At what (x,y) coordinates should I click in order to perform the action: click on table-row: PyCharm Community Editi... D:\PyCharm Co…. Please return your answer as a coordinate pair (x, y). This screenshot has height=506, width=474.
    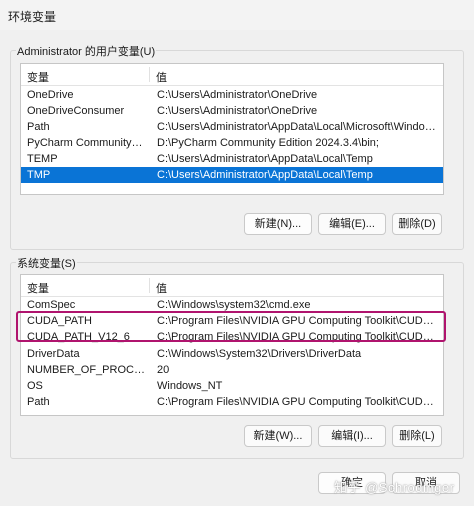
    Looking at the image, I should click on (232, 143).